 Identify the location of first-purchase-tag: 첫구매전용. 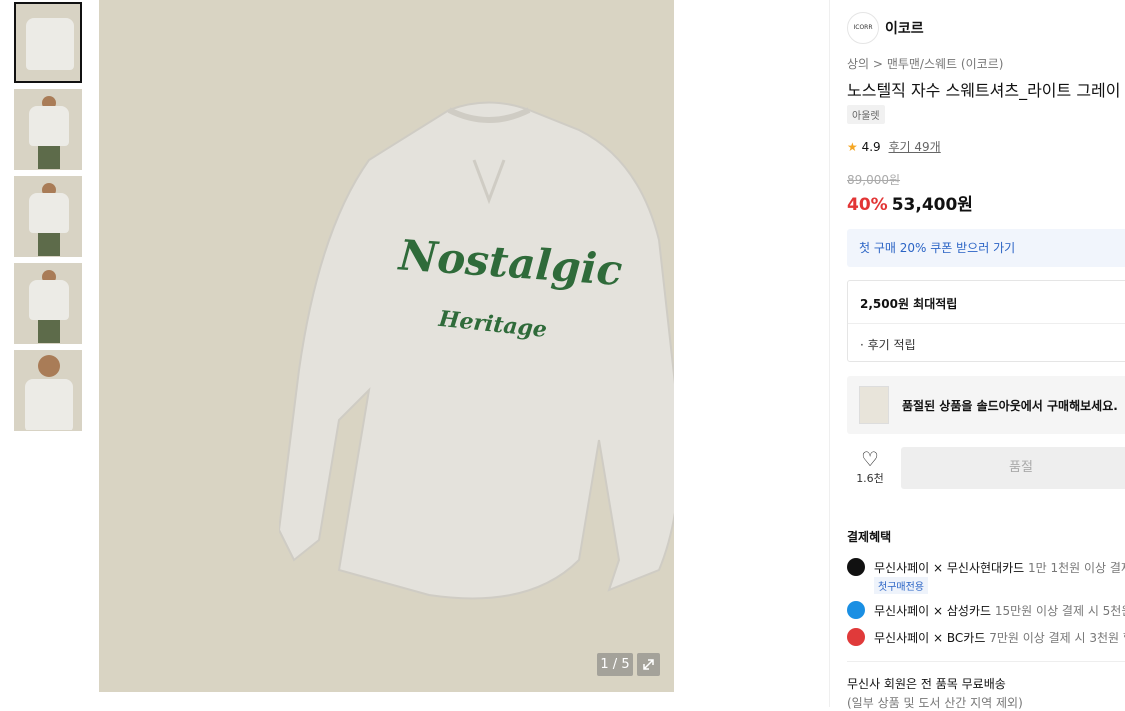
(901, 585).